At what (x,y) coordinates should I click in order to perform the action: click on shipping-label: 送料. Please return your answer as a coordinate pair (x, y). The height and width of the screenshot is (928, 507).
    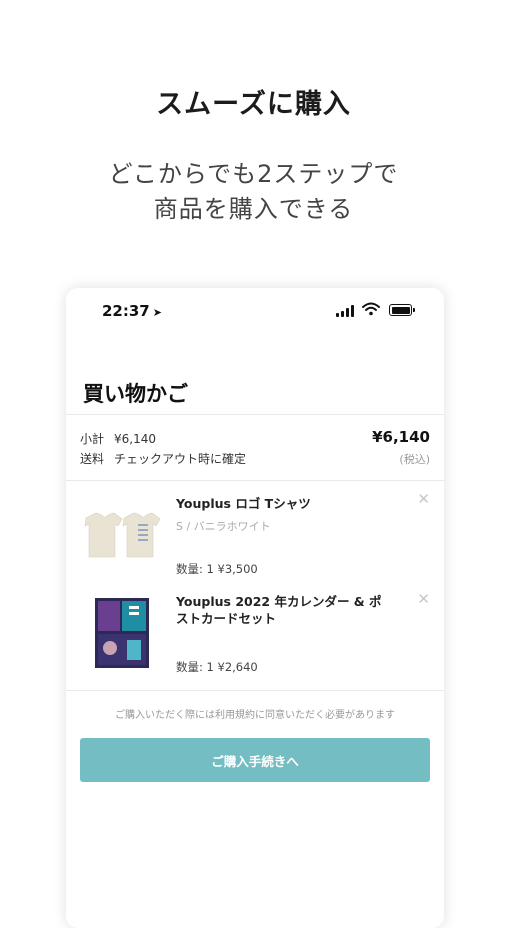
    Looking at the image, I should click on (92, 459).